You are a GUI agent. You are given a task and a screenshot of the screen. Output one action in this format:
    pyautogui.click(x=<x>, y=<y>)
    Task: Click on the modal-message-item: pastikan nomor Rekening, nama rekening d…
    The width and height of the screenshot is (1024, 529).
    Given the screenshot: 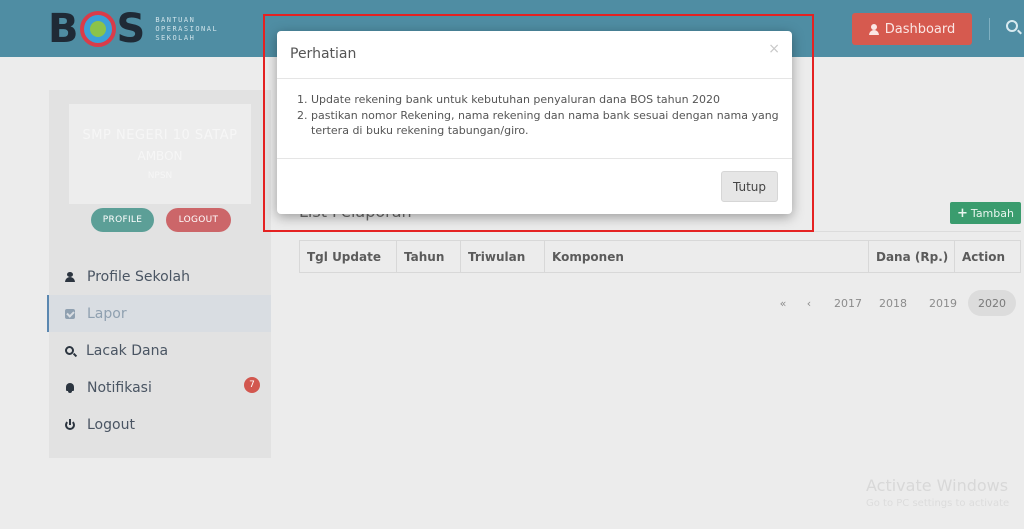 What is the action you would take?
    pyautogui.click(x=546, y=123)
    